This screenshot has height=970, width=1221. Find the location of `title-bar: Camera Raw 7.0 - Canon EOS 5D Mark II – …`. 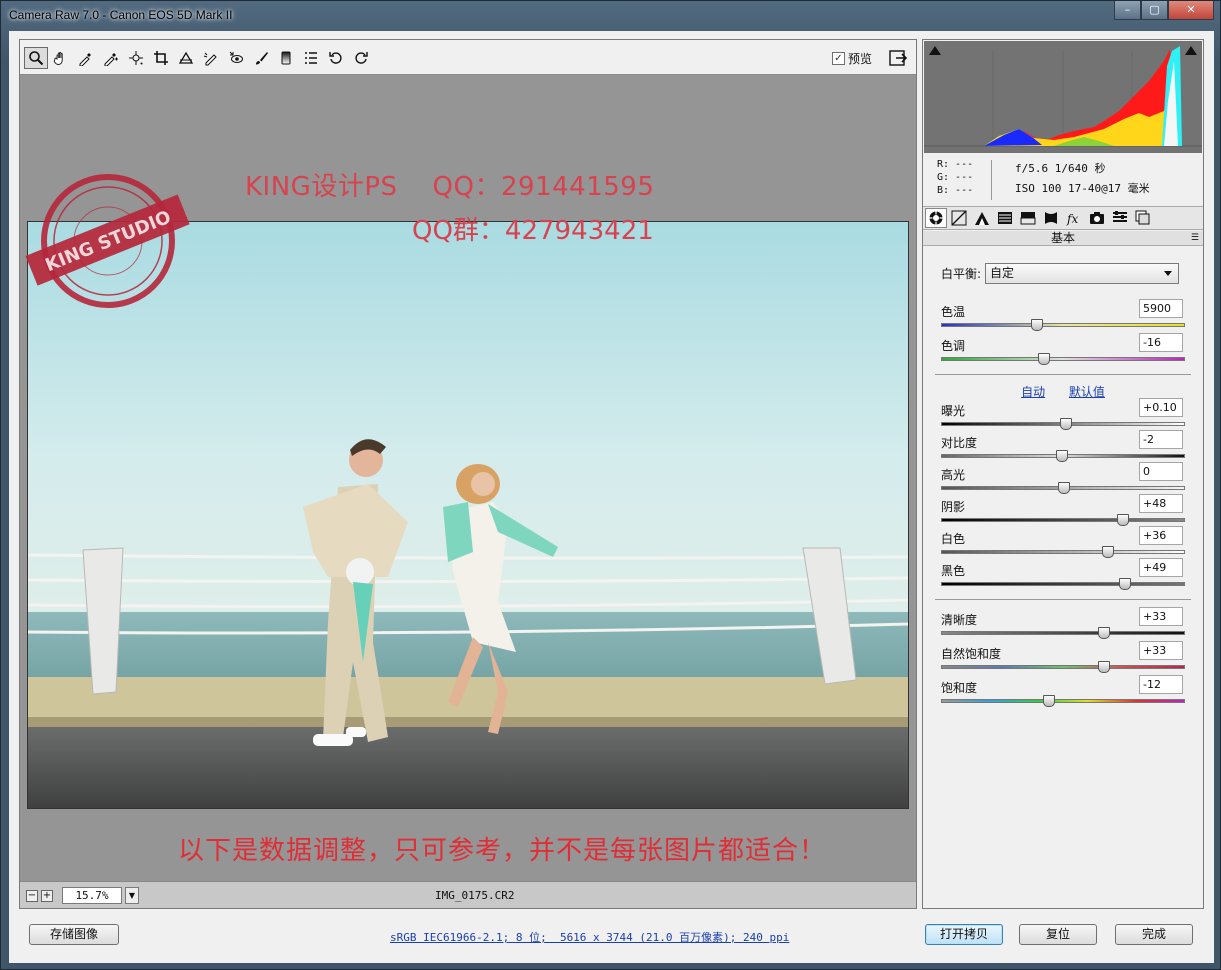

title-bar: Camera Raw 7.0 - Canon EOS 5D Mark II – … is located at coordinates (610, 16).